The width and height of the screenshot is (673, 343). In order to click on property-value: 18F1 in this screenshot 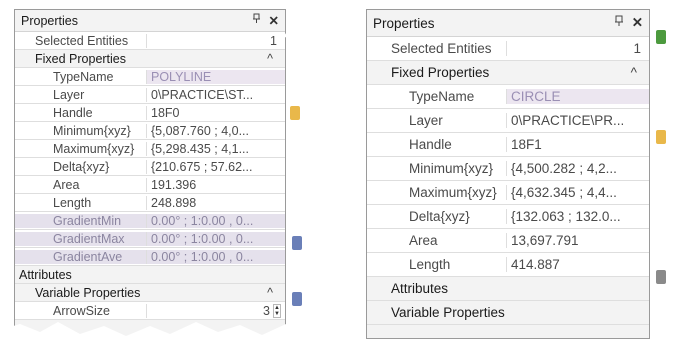, I will do `click(526, 144)`.